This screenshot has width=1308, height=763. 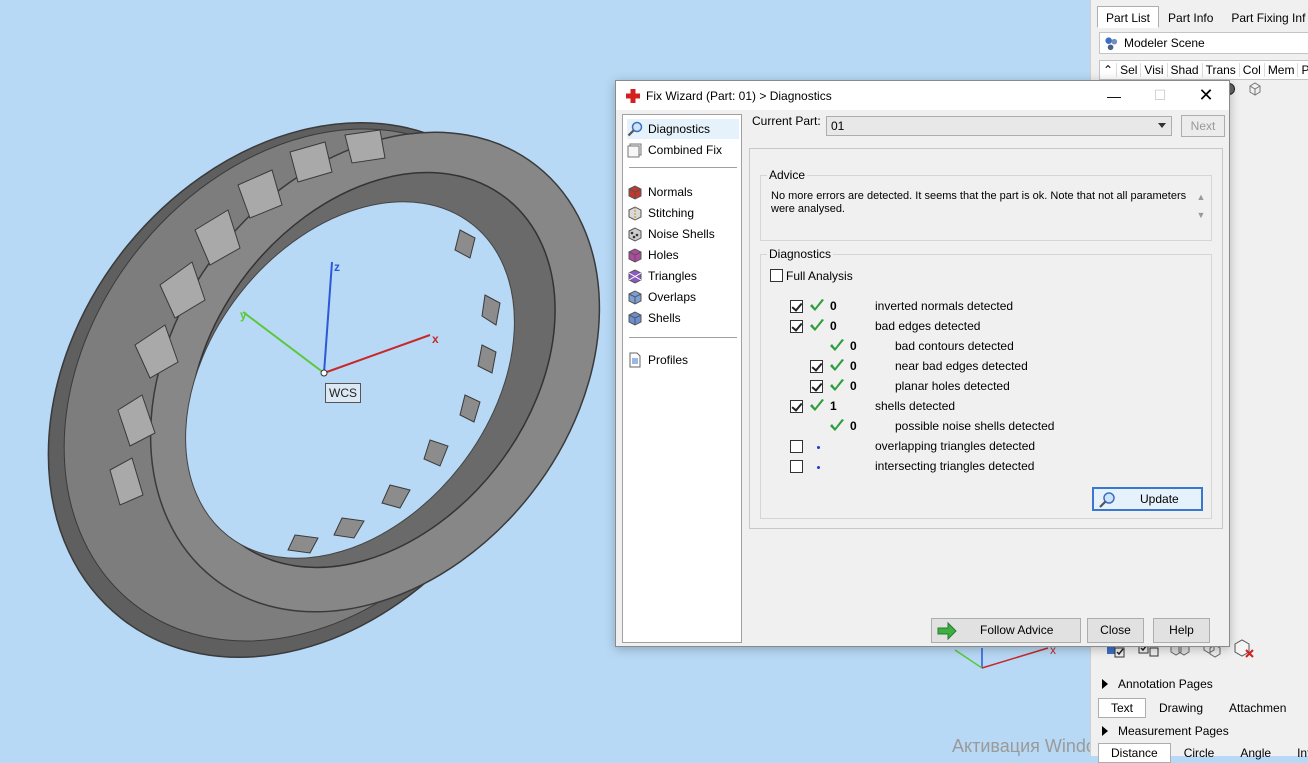 I want to click on diagnostic-label: shells detected, so click(x=915, y=406).